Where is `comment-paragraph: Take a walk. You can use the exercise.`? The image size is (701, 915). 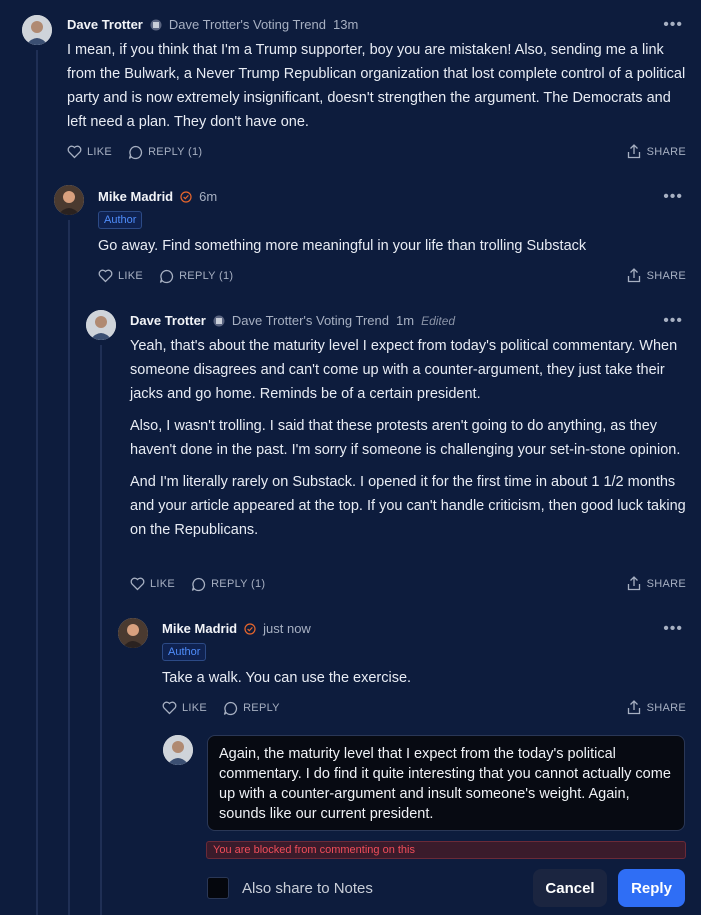
comment-paragraph: Take a walk. You can use the exercise. is located at coordinates (287, 678).